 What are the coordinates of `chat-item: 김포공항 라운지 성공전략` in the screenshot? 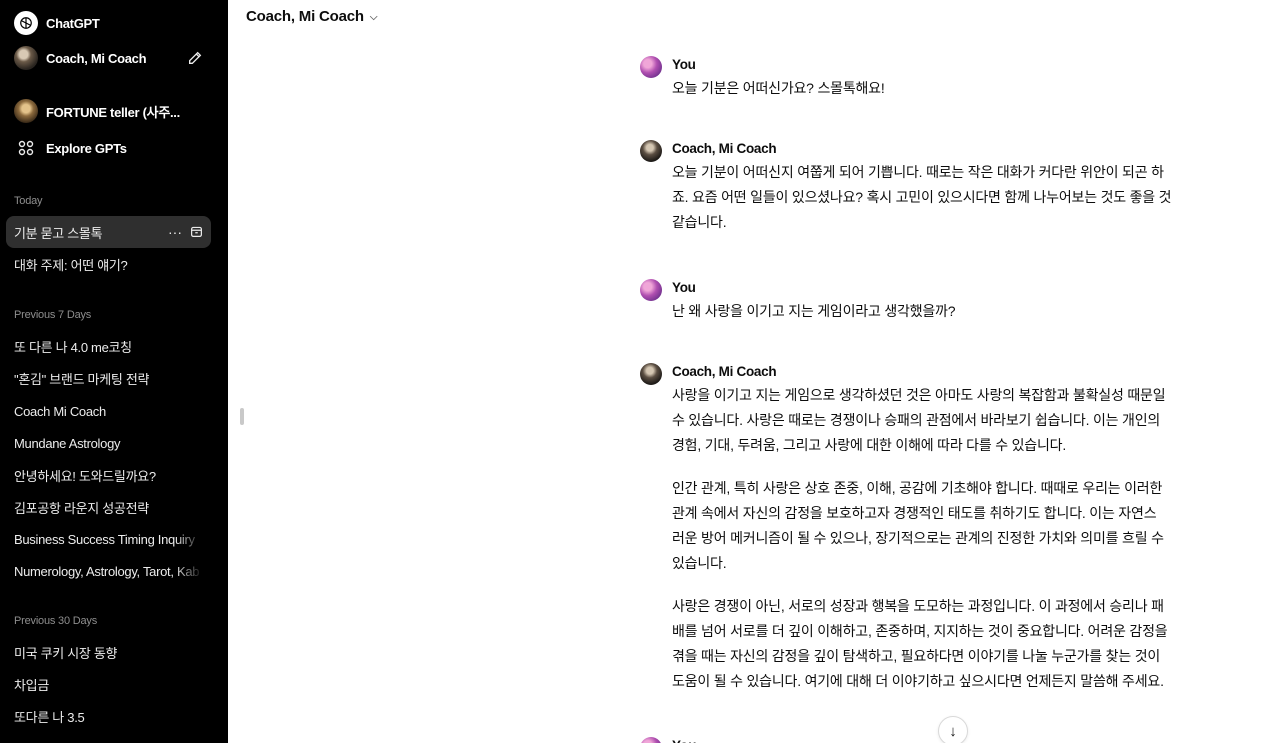 It's located at (108, 507).